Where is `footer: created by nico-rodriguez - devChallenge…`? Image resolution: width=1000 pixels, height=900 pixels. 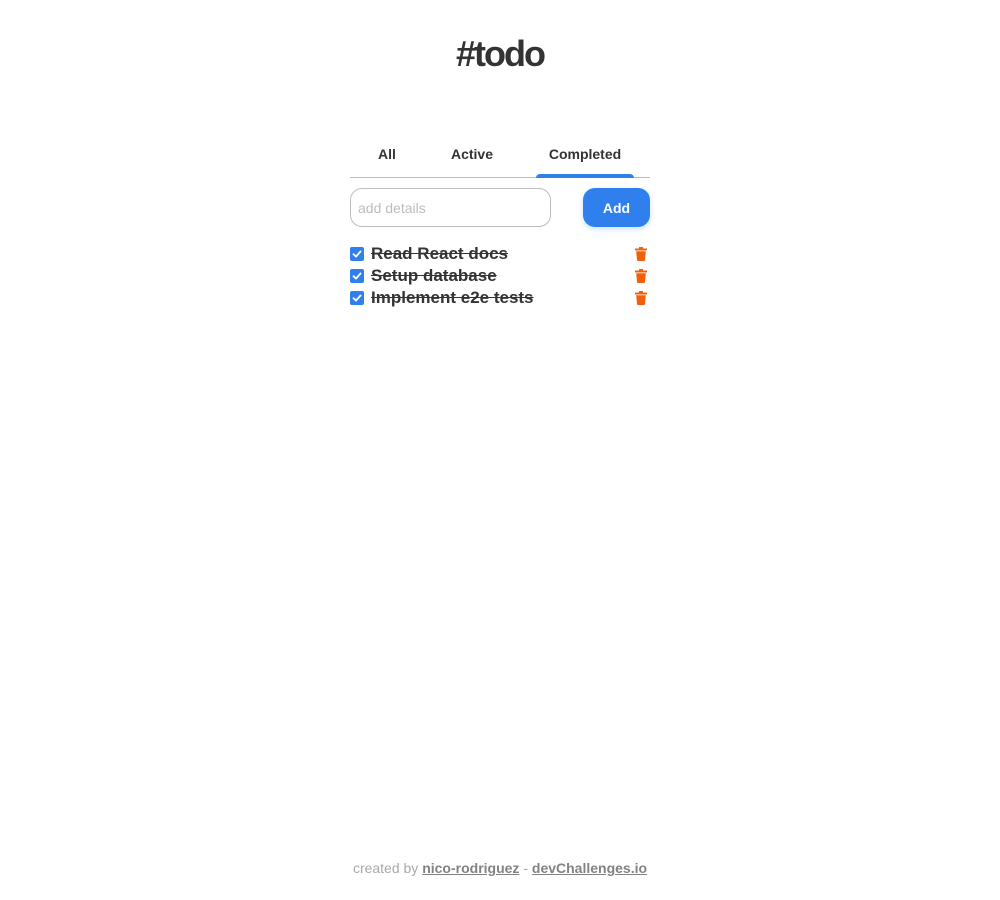 footer: created by nico-rodriguez - devChallenge… is located at coordinates (500, 868).